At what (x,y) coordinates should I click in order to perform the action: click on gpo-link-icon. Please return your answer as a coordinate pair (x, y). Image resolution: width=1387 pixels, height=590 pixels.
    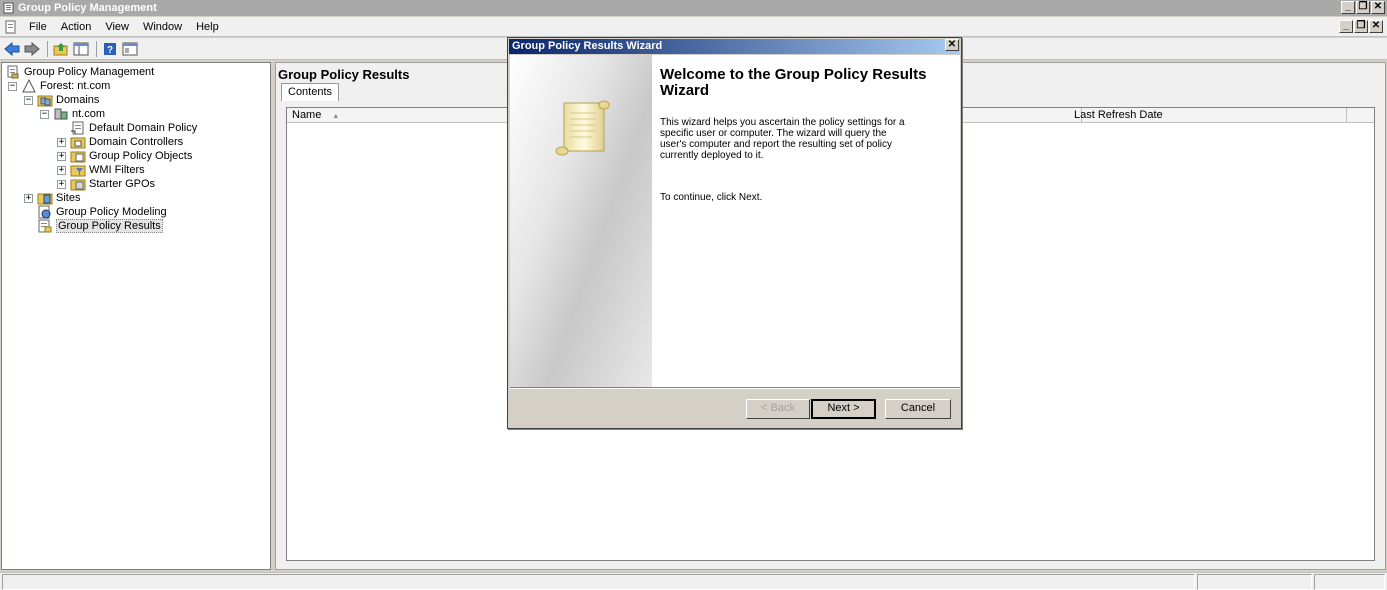
    Looking at the image, I should click on (78, 128).